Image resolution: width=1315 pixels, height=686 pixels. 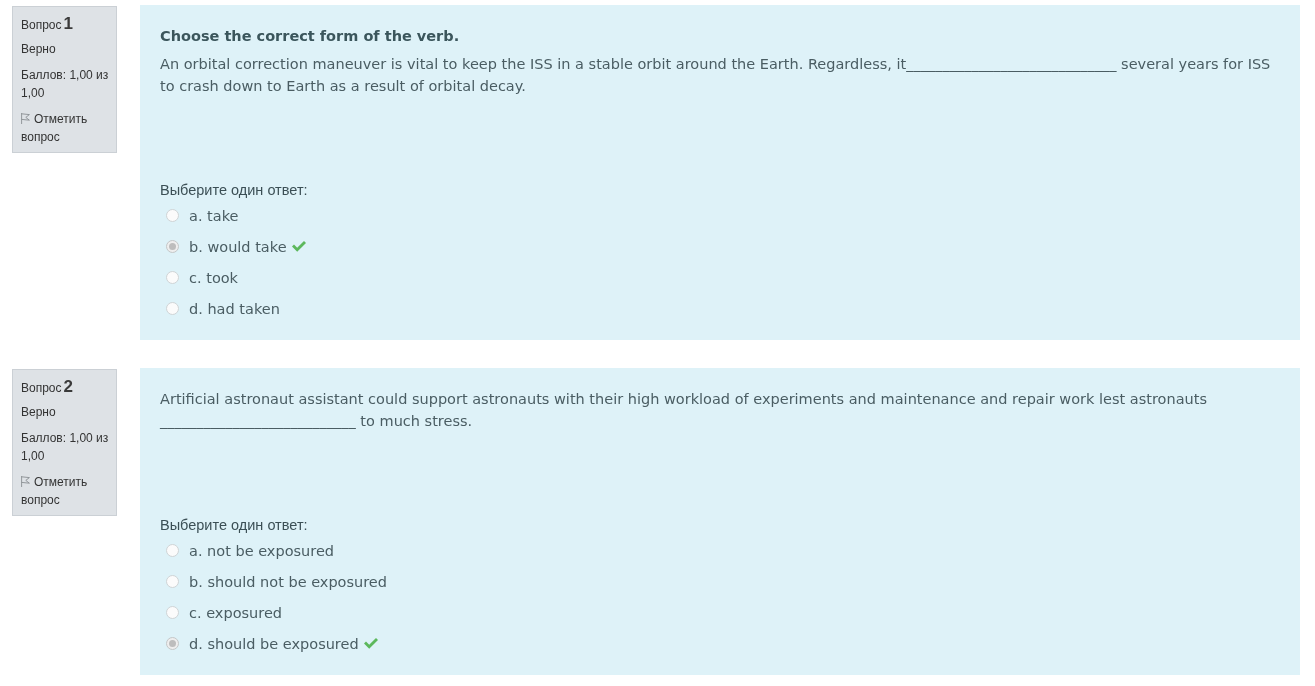 What do you see at coordinates (274, 643) in the screenshot?
I see `answer-label: d. should be exposured` at bounding box center [274, 643].